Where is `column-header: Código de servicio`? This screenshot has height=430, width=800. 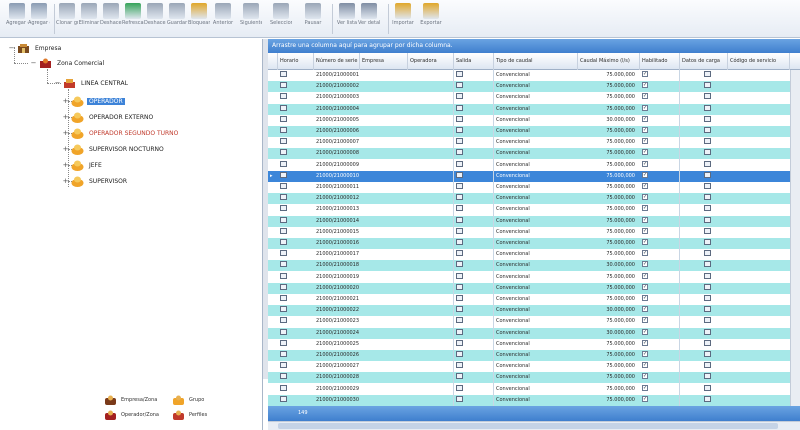
column-header: Código de servicio is located at coordinates (759, 61).